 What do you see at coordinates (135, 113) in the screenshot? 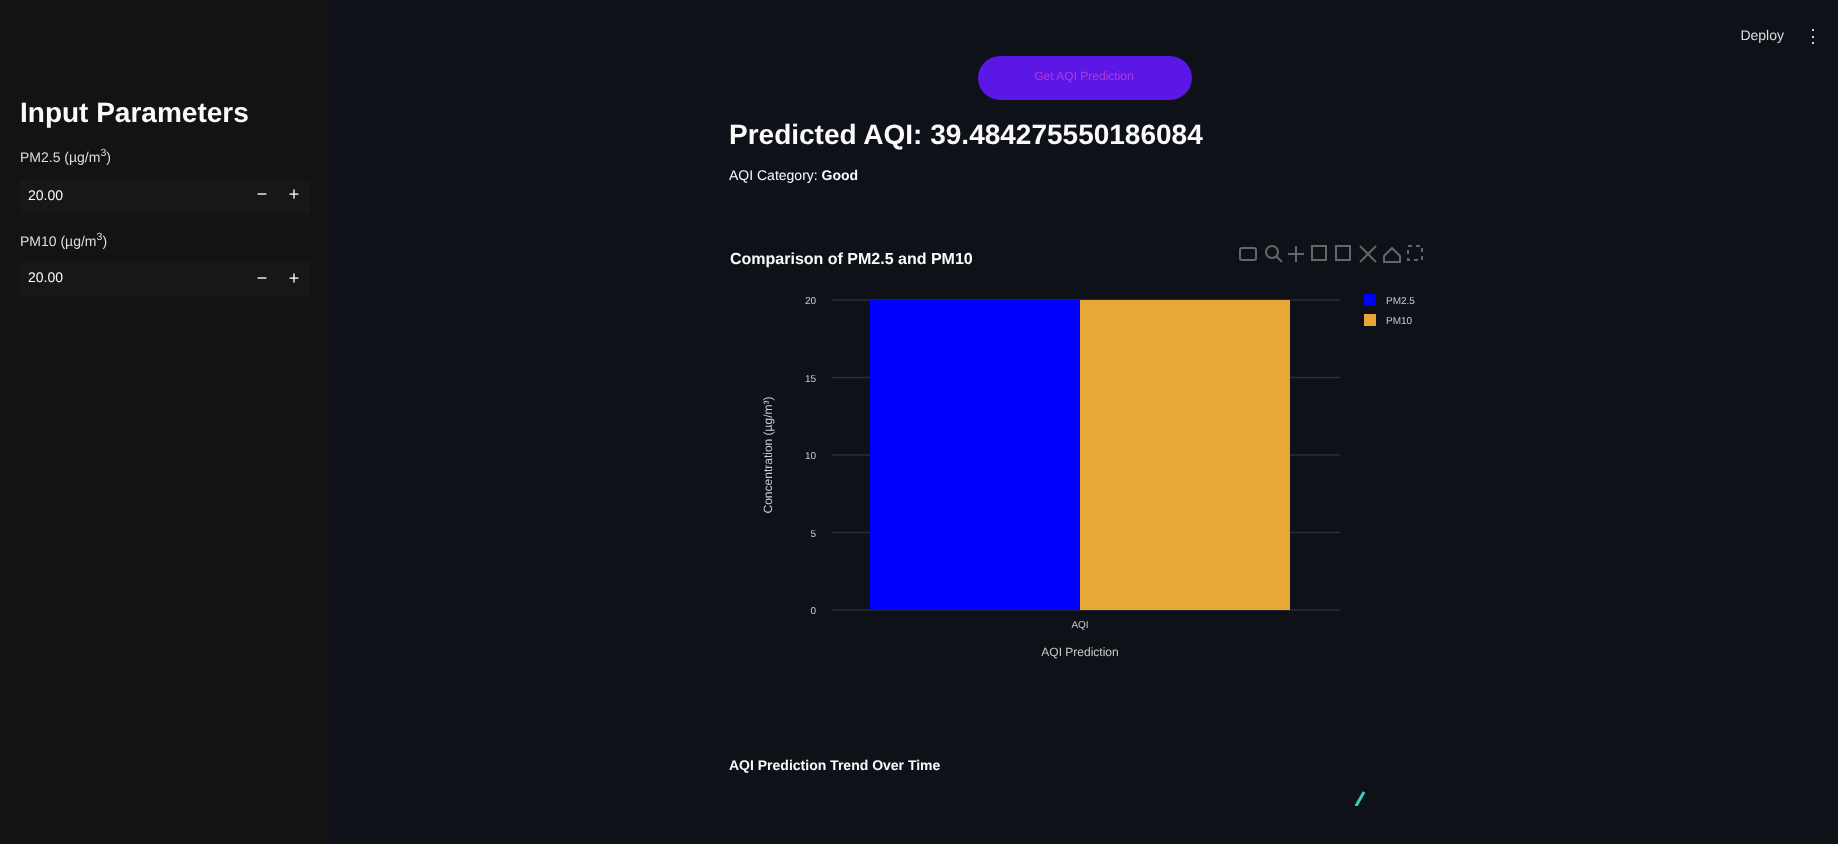
I see `sidebar-title: Input Parameters` at bounding box center [135, 113].